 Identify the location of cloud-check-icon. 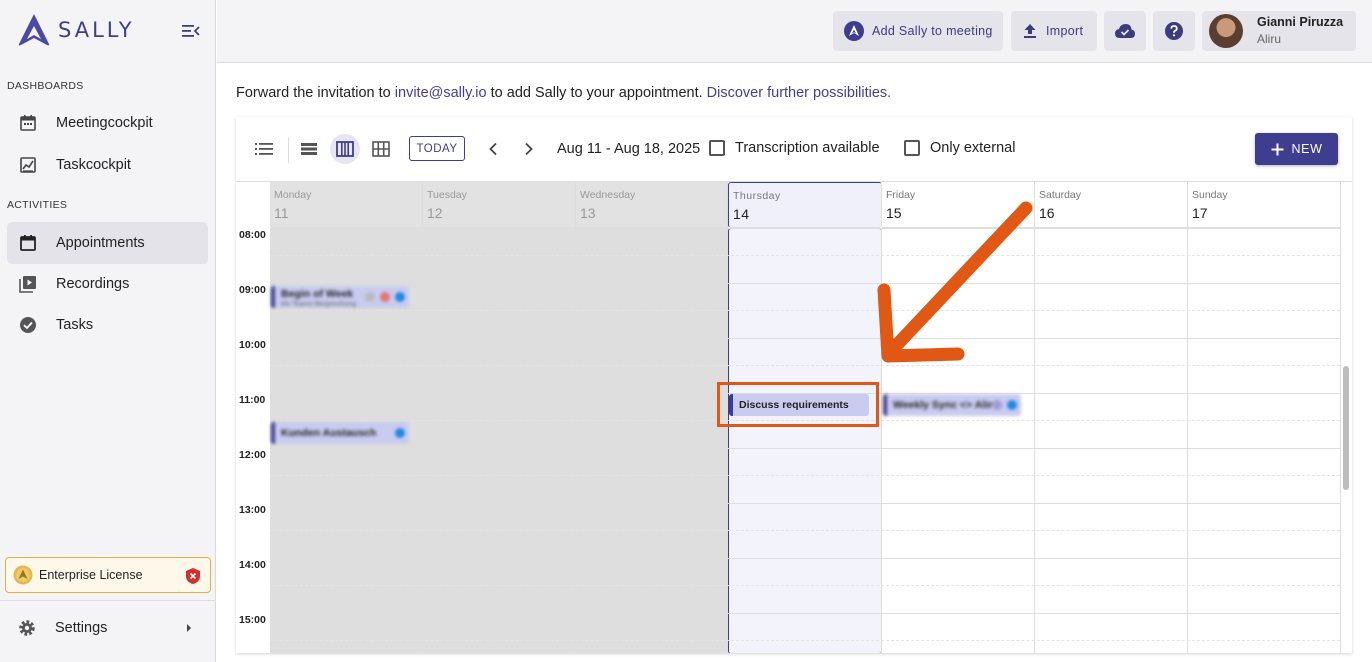
(1125, 31).